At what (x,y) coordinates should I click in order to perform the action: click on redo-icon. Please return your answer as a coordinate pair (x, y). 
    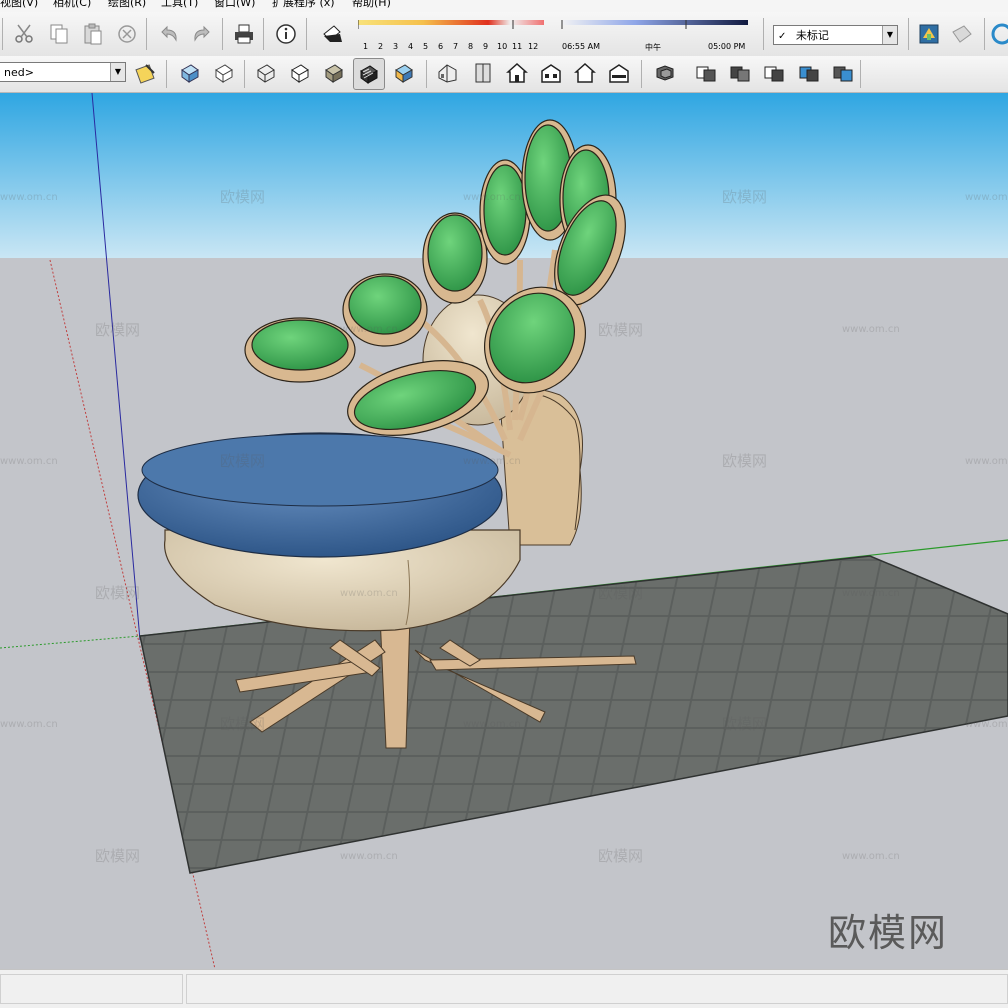
    Looking at the image, I should click on (202, 34).